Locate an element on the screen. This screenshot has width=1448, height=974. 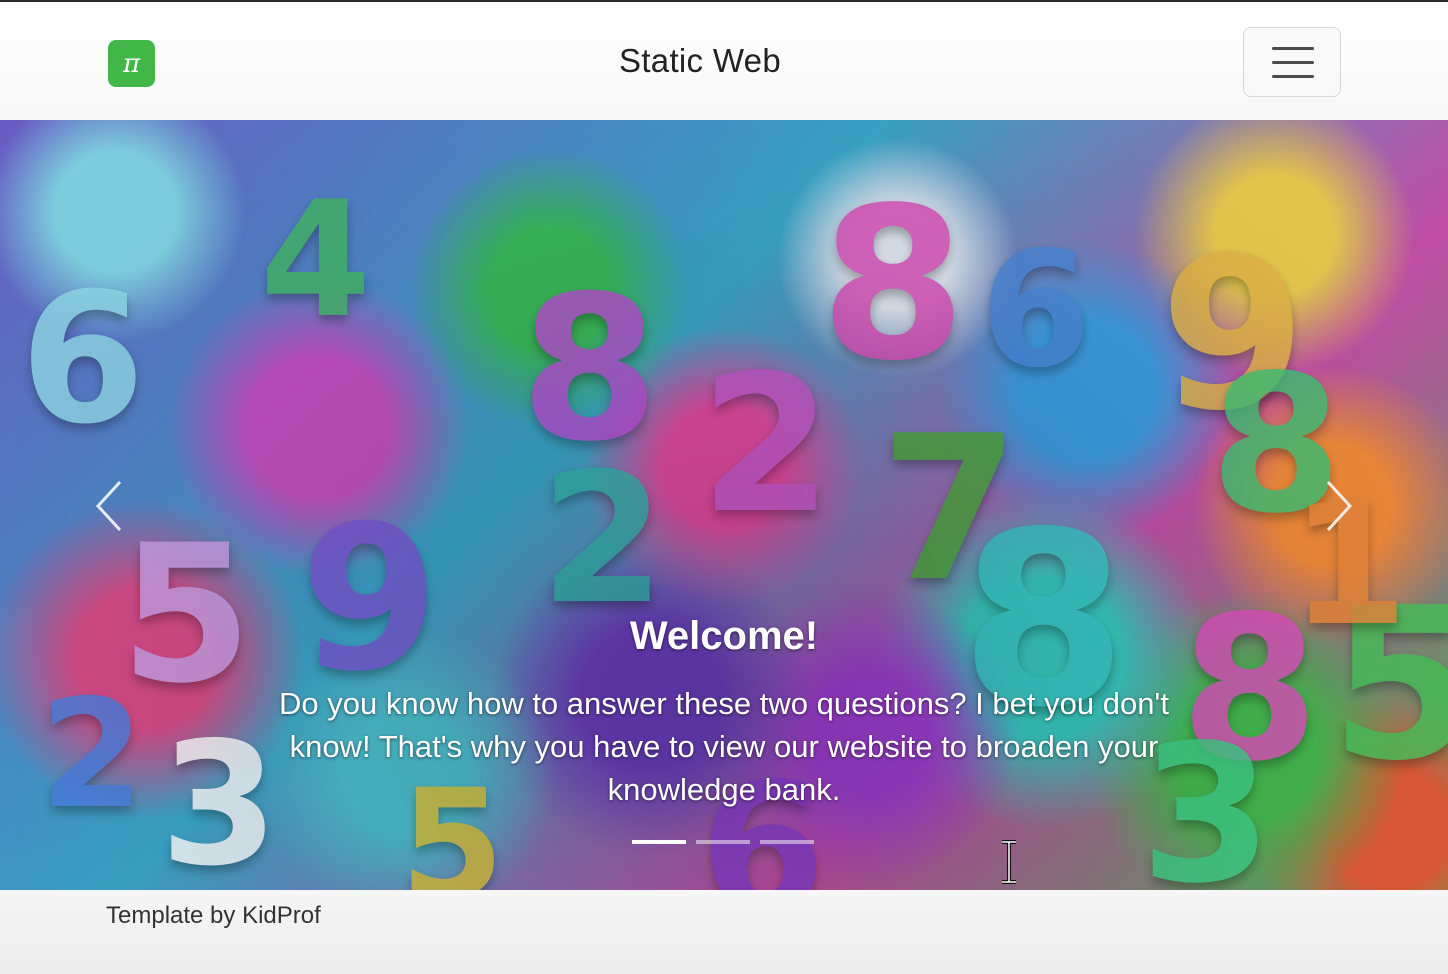
footer-credit: Template by KidProf is located at coordinates (213, 915).